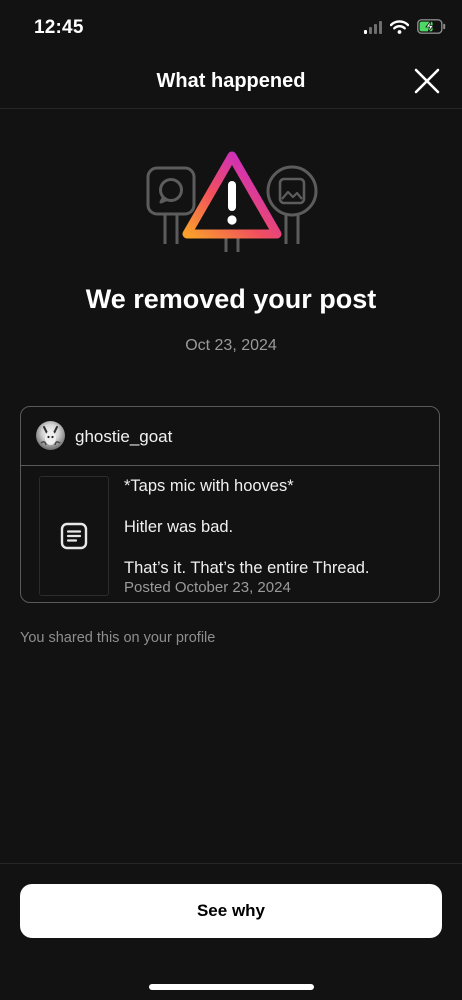 This screenshot has width=462, height=1000. I want to click on text-post-icon, so click(74, 536).